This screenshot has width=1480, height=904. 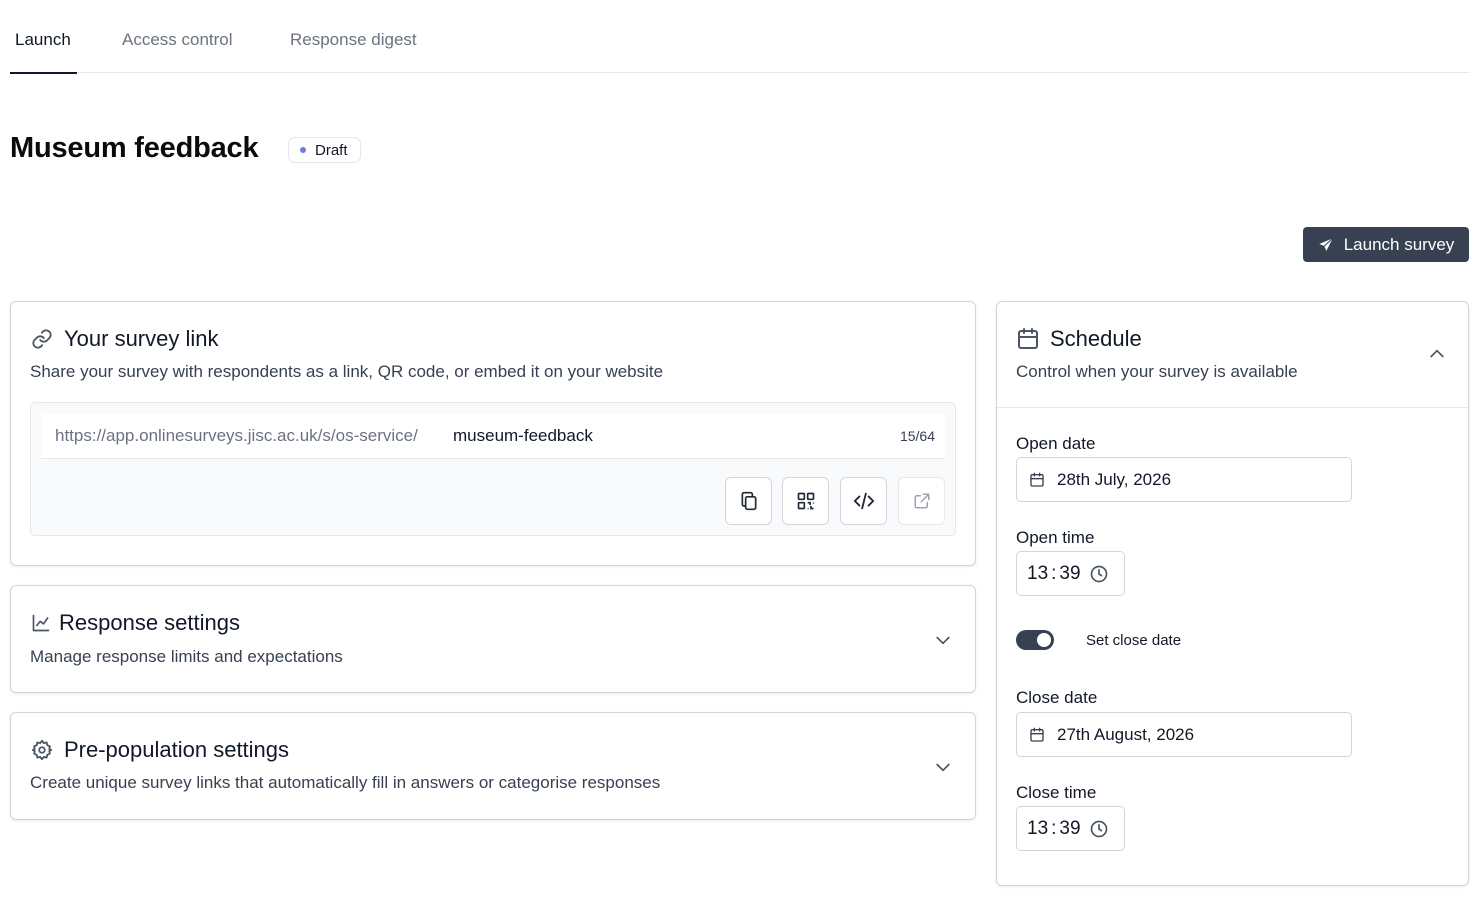 What do you see at coordinates (1126, 734) in the screenshot?
I see `close-date-value: 27th August, 2026` at bounding box center [1126, 734].